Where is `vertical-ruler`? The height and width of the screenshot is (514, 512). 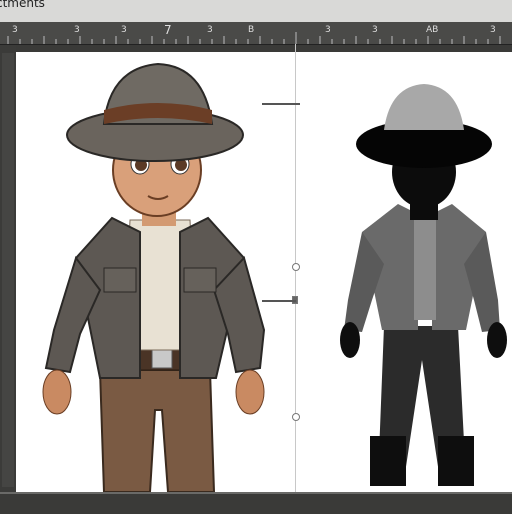
vertical-ruler is located at coordinates (8, 270).